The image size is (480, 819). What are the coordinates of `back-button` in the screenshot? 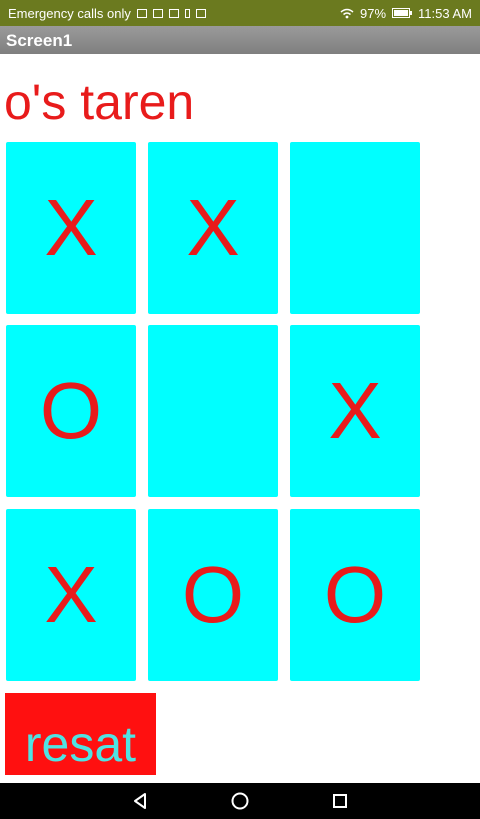 It's located at (140, 801).